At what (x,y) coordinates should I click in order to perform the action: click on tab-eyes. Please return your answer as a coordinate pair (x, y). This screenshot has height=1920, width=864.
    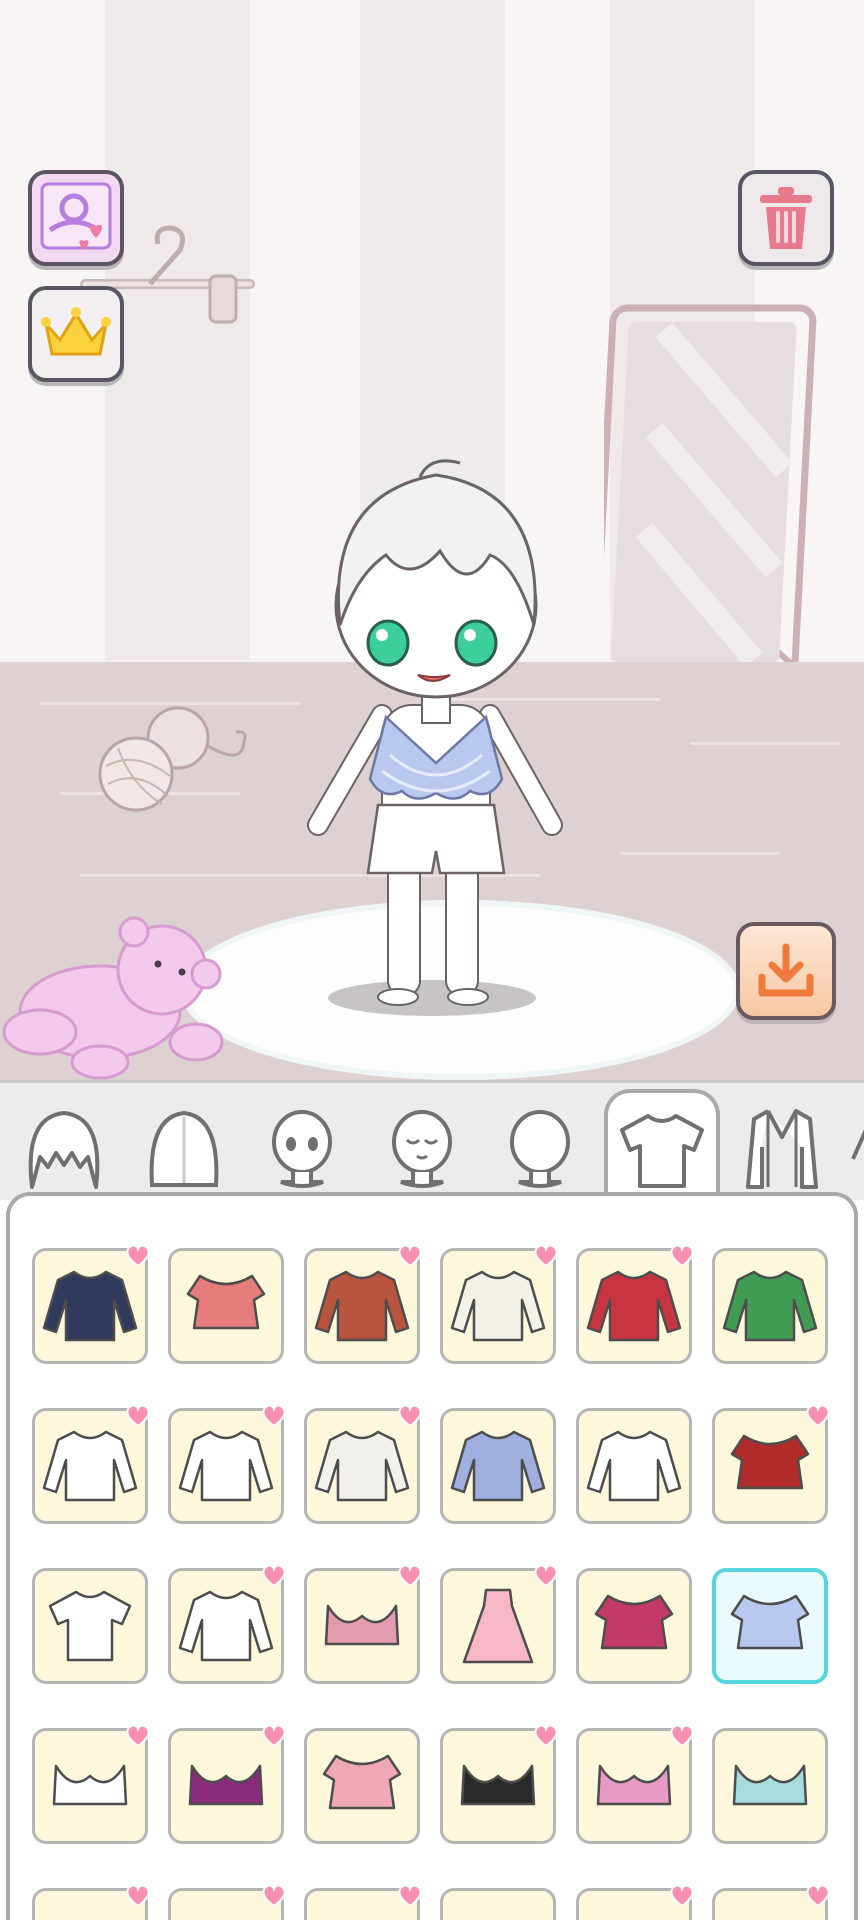
    Looking at the image, I should click on (302, 1149).